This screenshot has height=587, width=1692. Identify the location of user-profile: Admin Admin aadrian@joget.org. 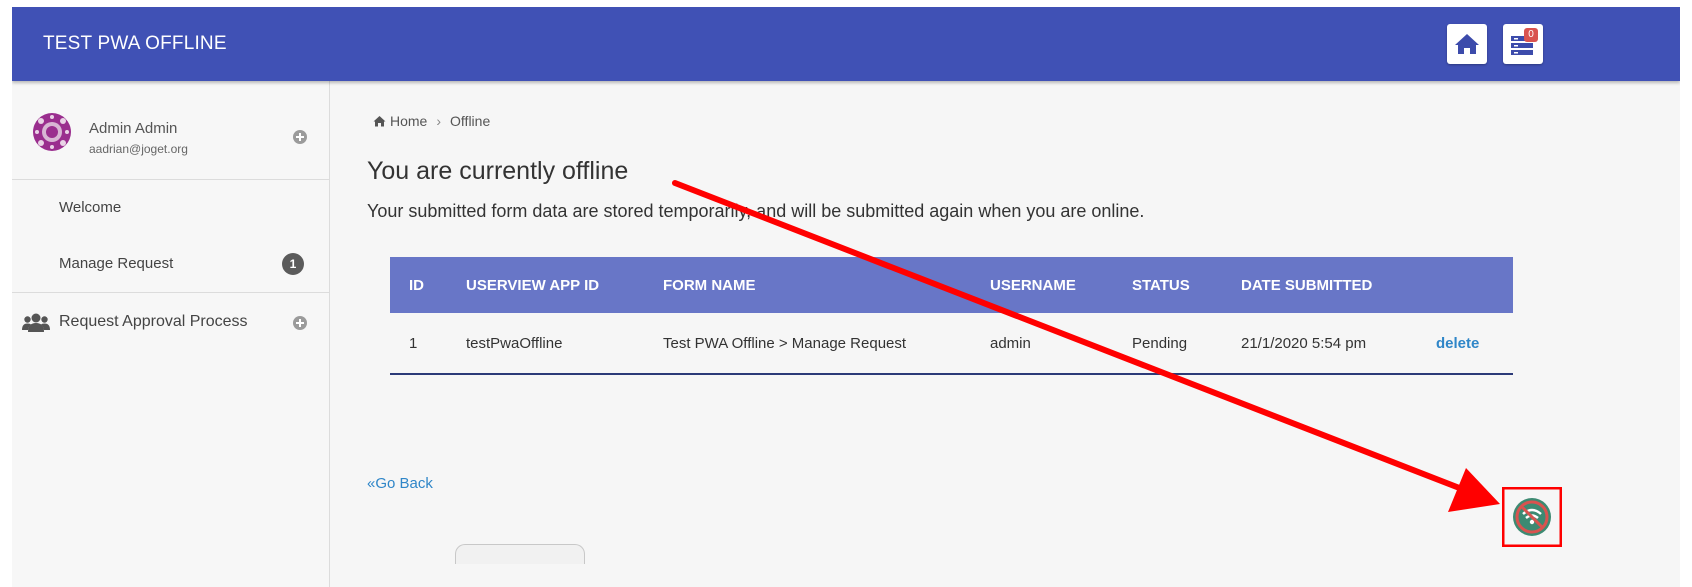
(171, 130).